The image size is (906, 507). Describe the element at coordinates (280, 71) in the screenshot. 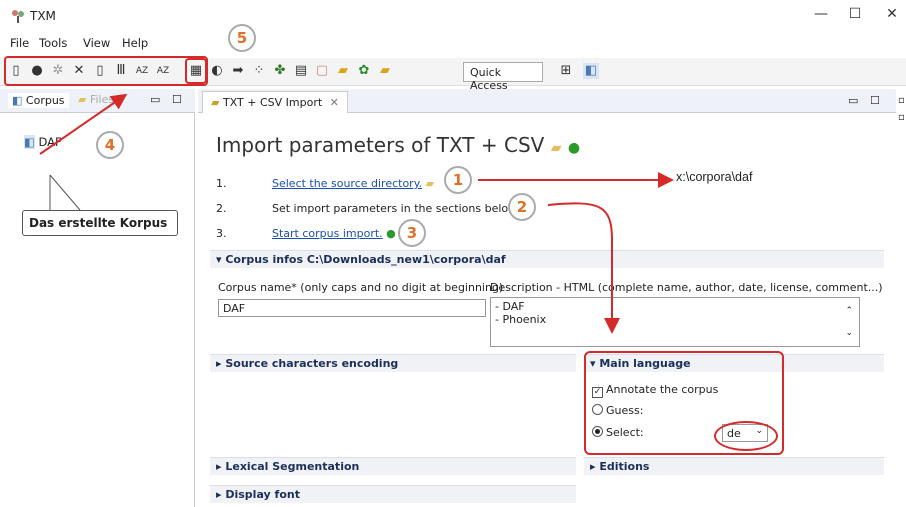

I see `tree-icon: ✤` at that location.